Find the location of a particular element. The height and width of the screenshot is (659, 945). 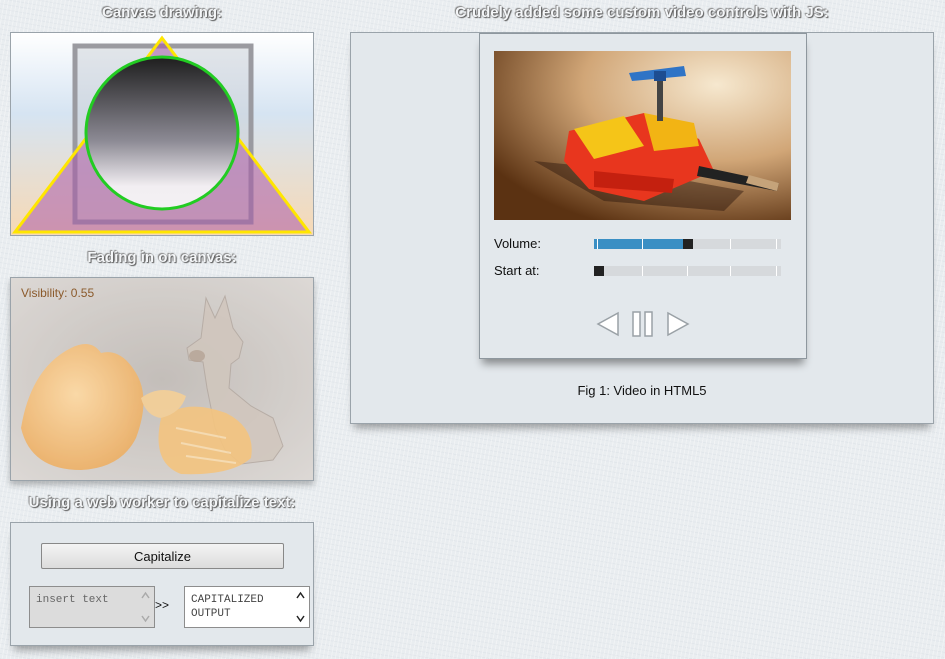

input-textarea: insert text is located at coordinates (92, 607).